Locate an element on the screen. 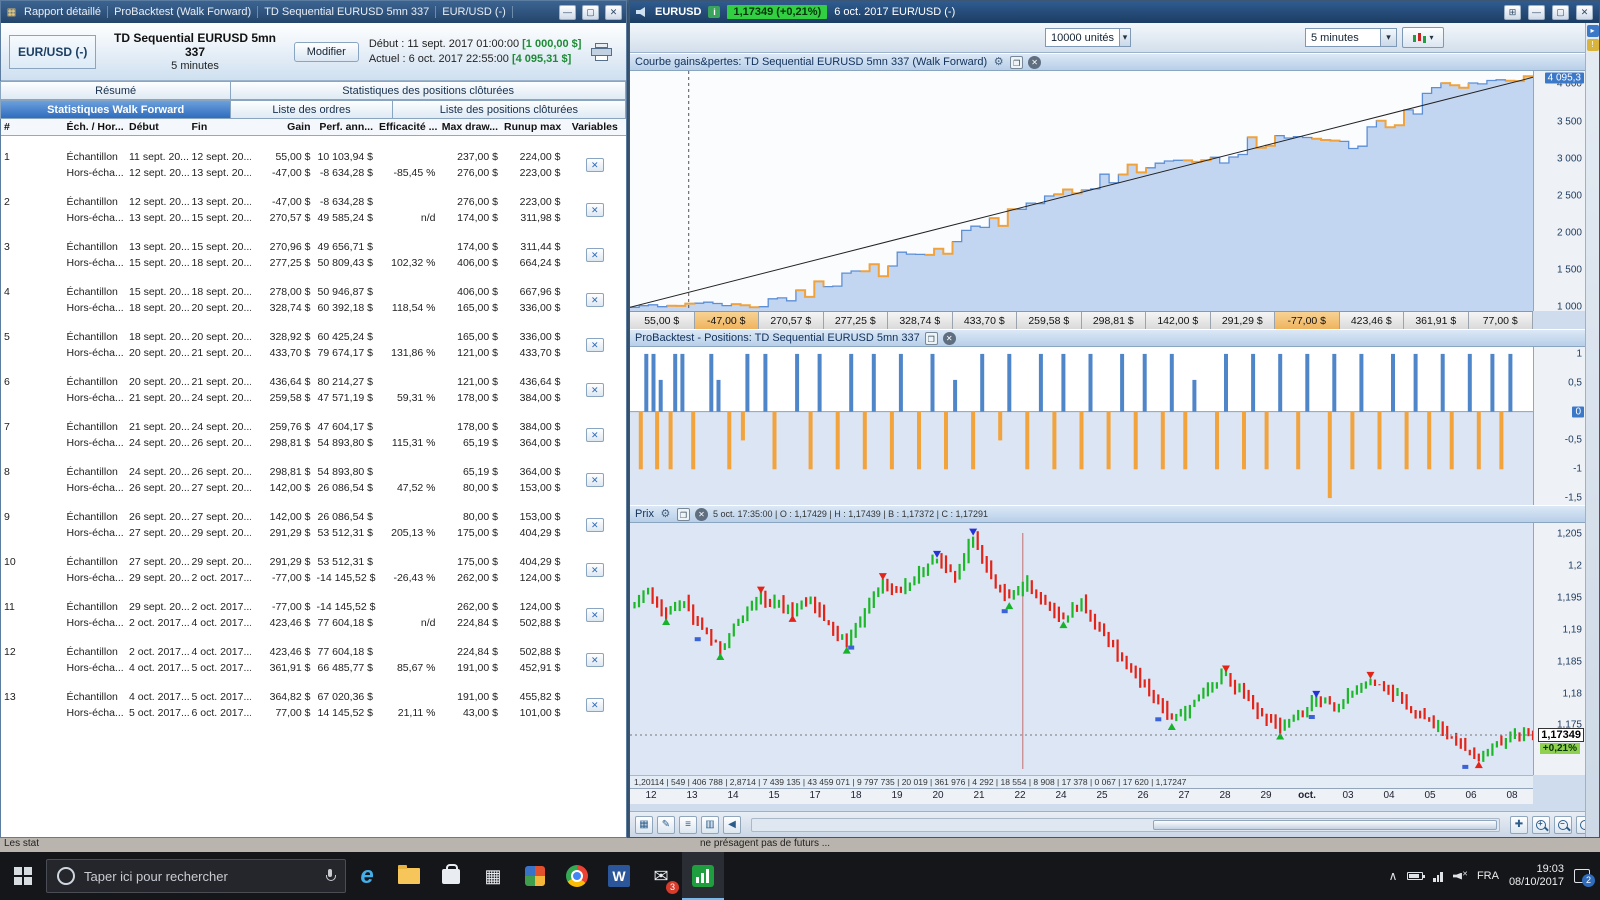 The height and width of the screenshot is (900, 1600). volume-muted-icon is located at coordinates (1460, 876).